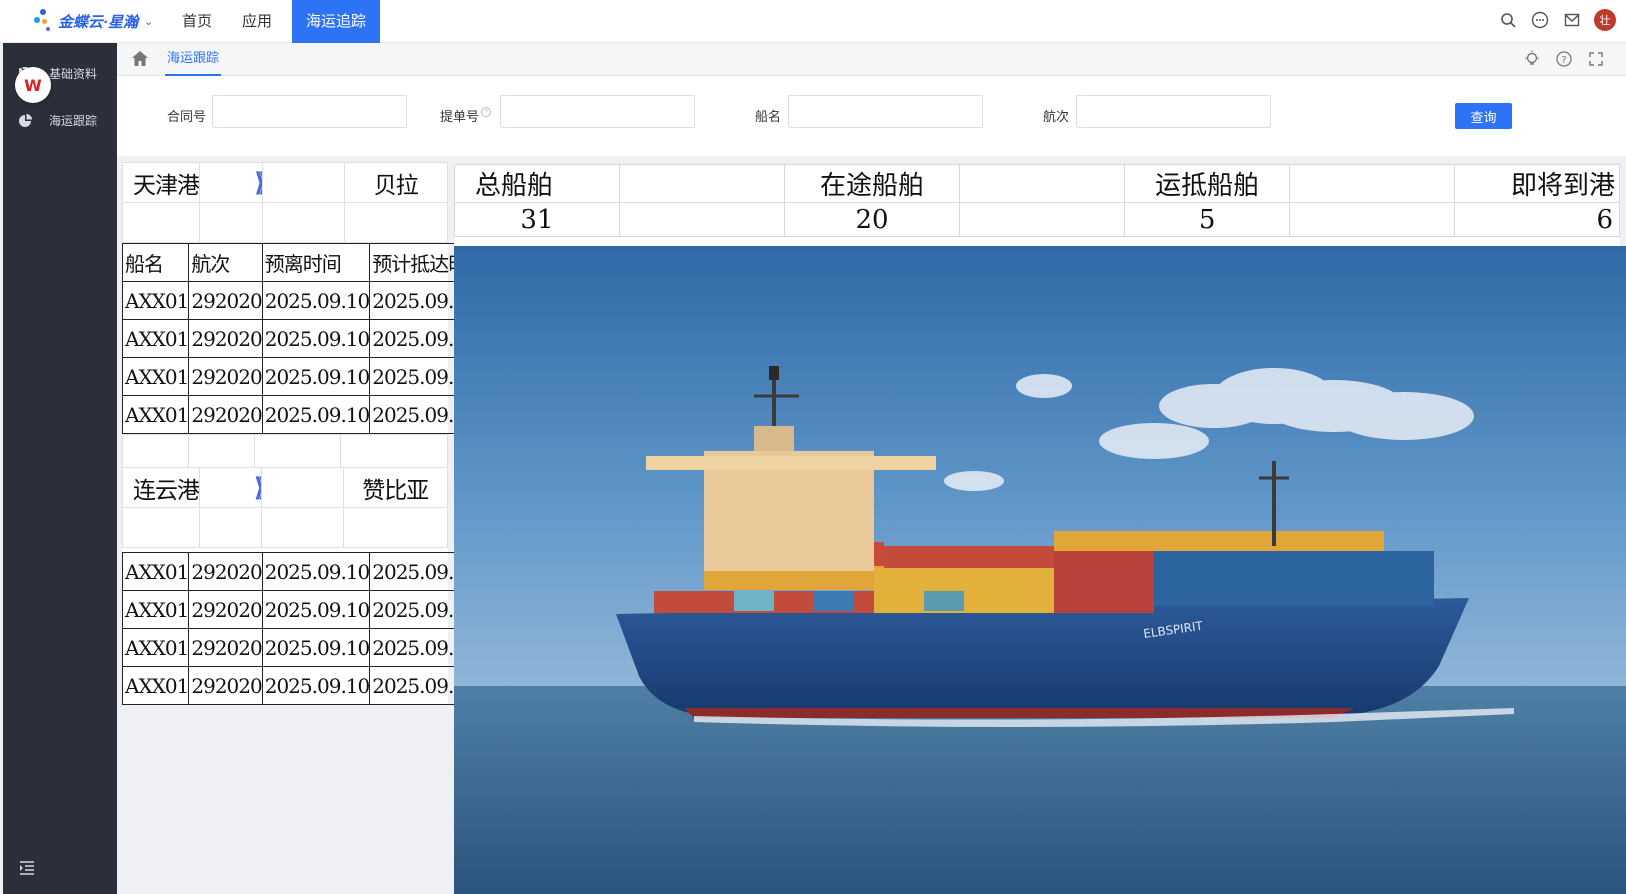 Image resolution: width=1626 pixels, height=894 pixels. I want to click on stat-value-total: 31, so click(537, 219).